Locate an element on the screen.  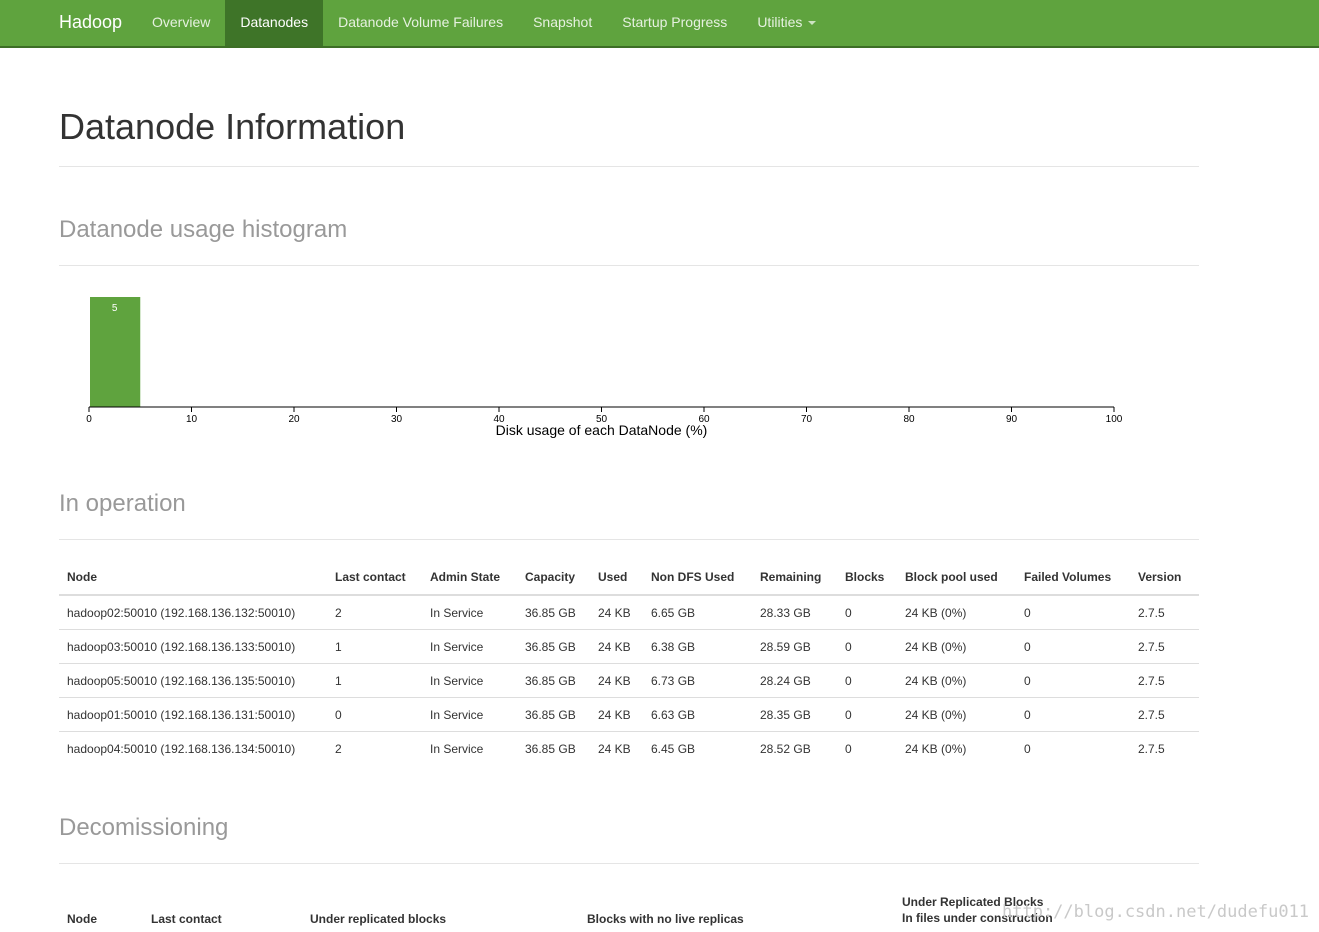
col-block-pool-used: Block pool used is located at coordinates (956, 578).